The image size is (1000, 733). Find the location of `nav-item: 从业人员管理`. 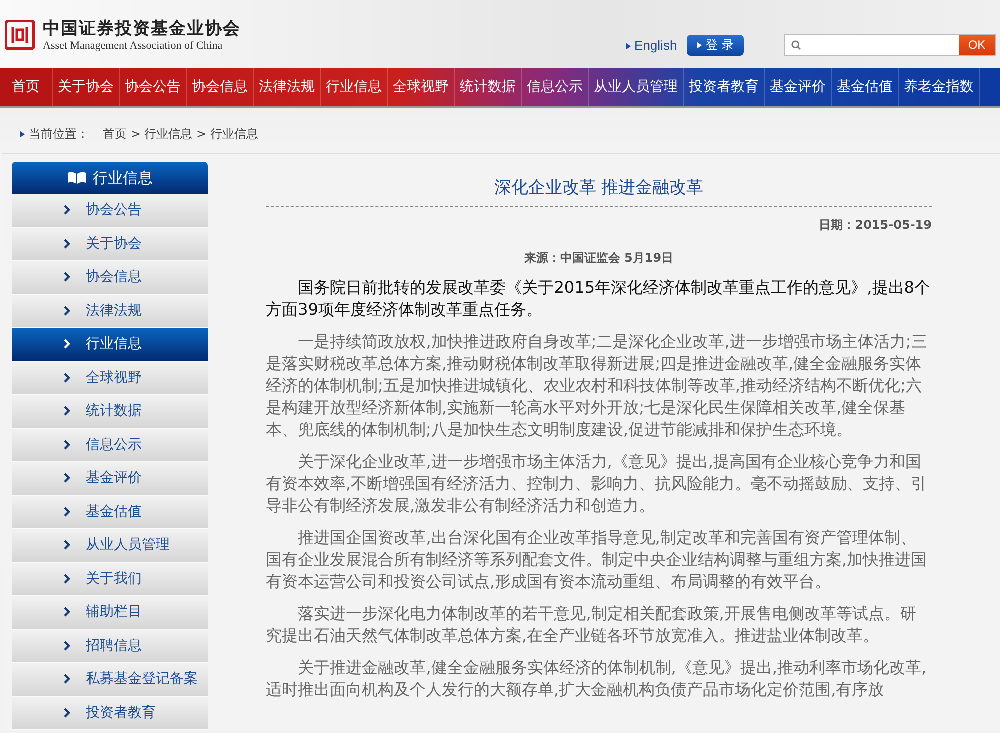

nav-item: 从业人员管理 is located at coordinates (636, 87).